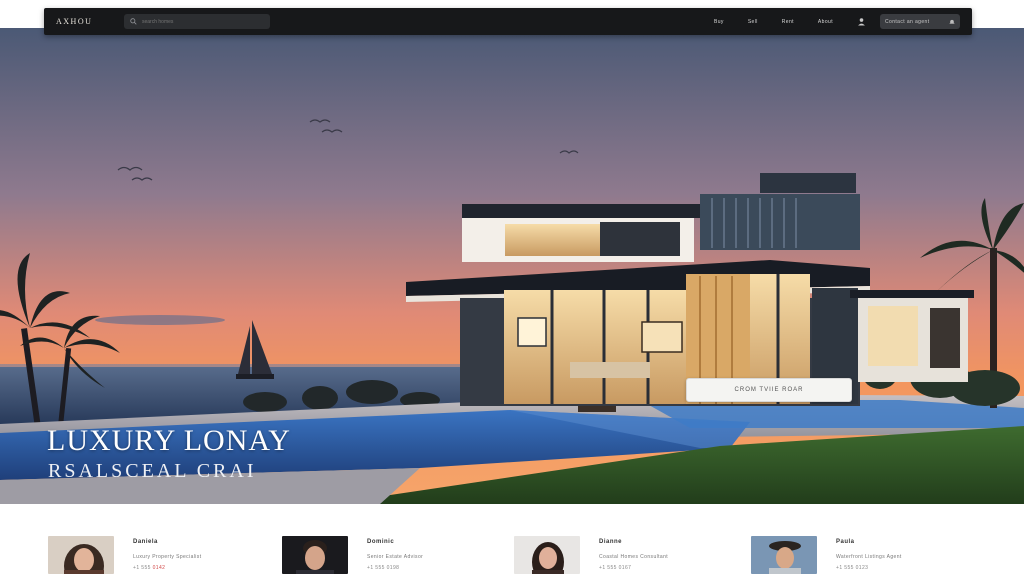  I want to click on contact-agent-label: Contact an agent, so click(907, 21).